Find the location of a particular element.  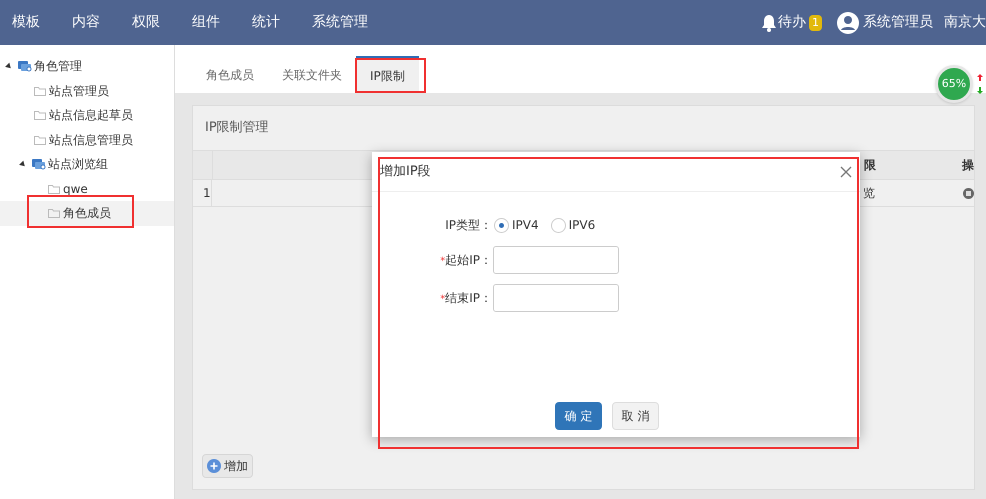

tree-item: qwe is located at coordinates (87, 188).